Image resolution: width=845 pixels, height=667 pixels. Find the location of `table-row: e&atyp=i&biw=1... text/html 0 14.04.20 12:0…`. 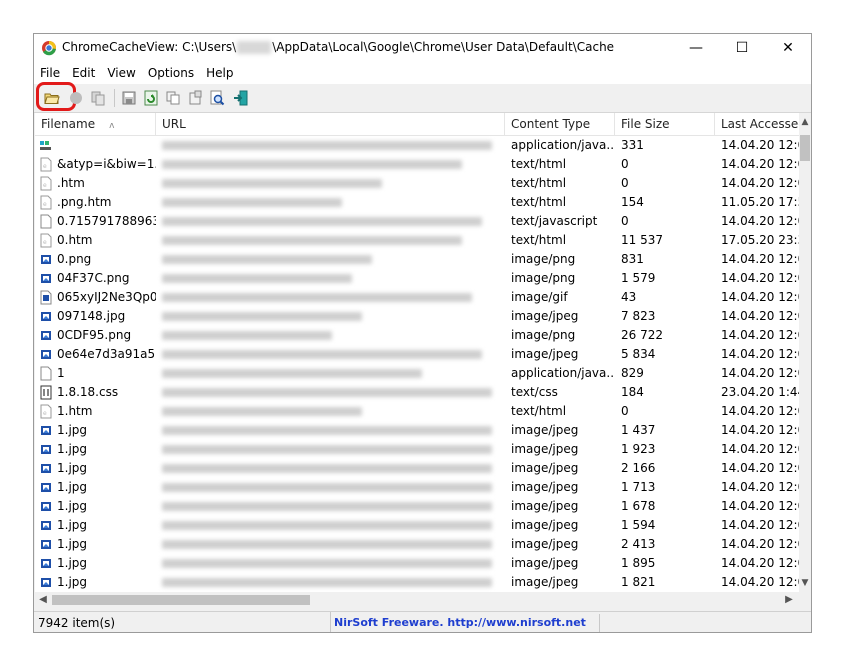

table-row: e&atyp=i&biw=1... text/html 0 14.04.20 12:0… is located at coordinates (417, 164).